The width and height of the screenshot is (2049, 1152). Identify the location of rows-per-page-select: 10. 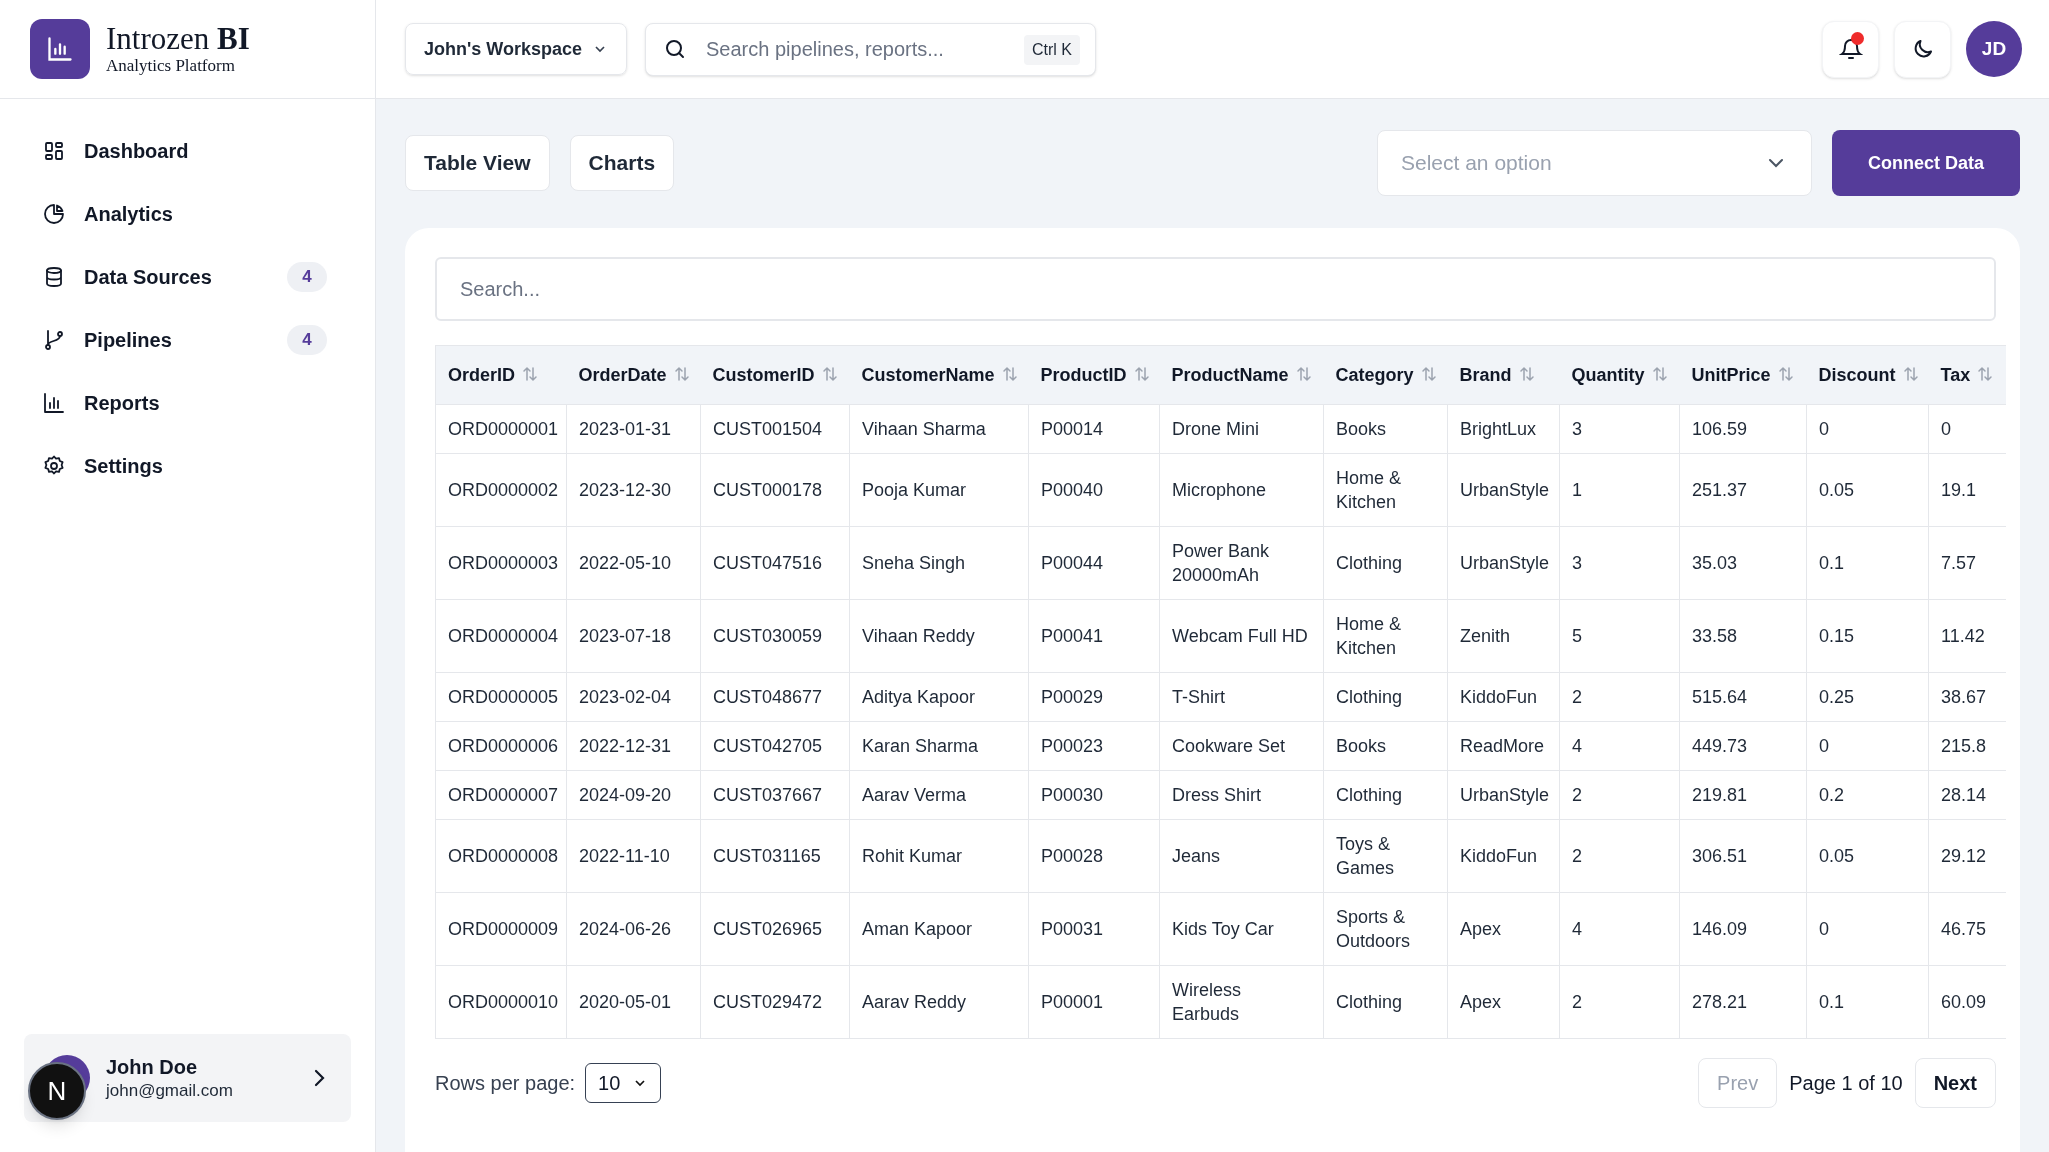
(623, 1083).